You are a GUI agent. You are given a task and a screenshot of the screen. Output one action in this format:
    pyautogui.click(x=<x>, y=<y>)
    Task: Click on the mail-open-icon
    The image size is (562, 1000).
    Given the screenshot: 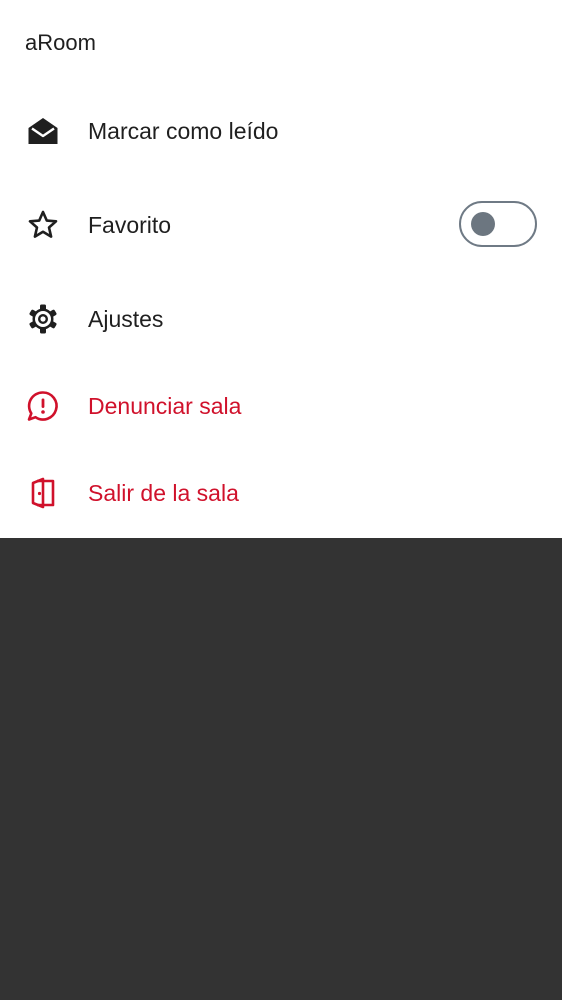 What is the action you would take?
    pyautogui.click(x=43, y=131)
    